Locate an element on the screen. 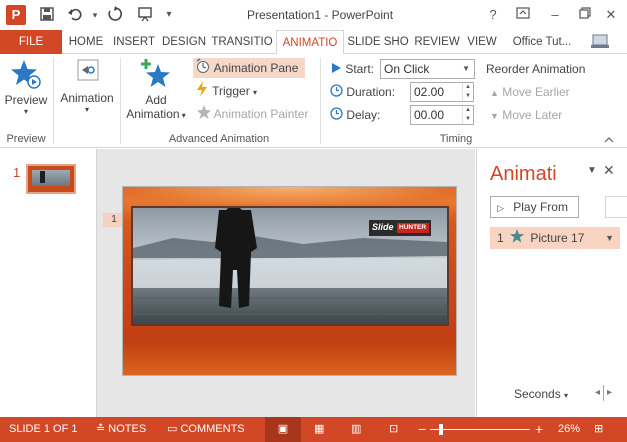 The image size is (627, 442). play-from-button: ▷ Play From is located at coordinates (534, 207).